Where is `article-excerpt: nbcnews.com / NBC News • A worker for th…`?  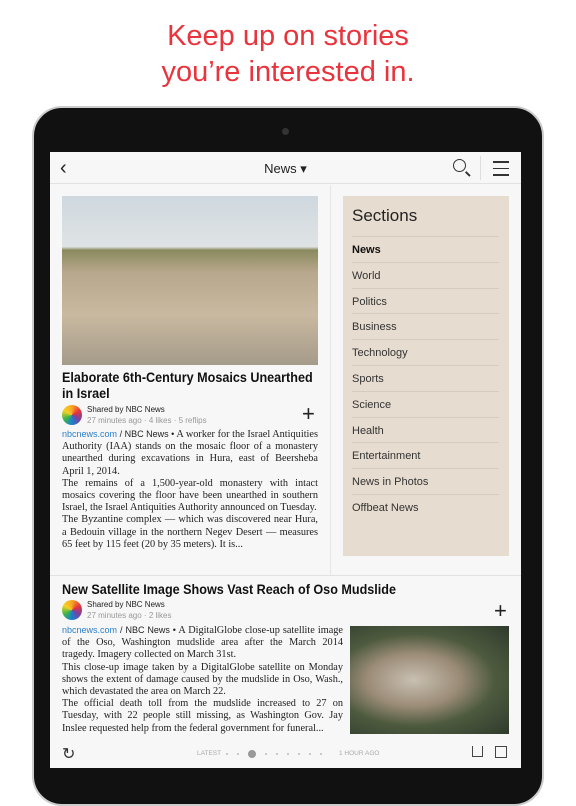
article-excerpt: nbcnews.com / NBC News • A worker for th… is located at coordinates (190, 489).